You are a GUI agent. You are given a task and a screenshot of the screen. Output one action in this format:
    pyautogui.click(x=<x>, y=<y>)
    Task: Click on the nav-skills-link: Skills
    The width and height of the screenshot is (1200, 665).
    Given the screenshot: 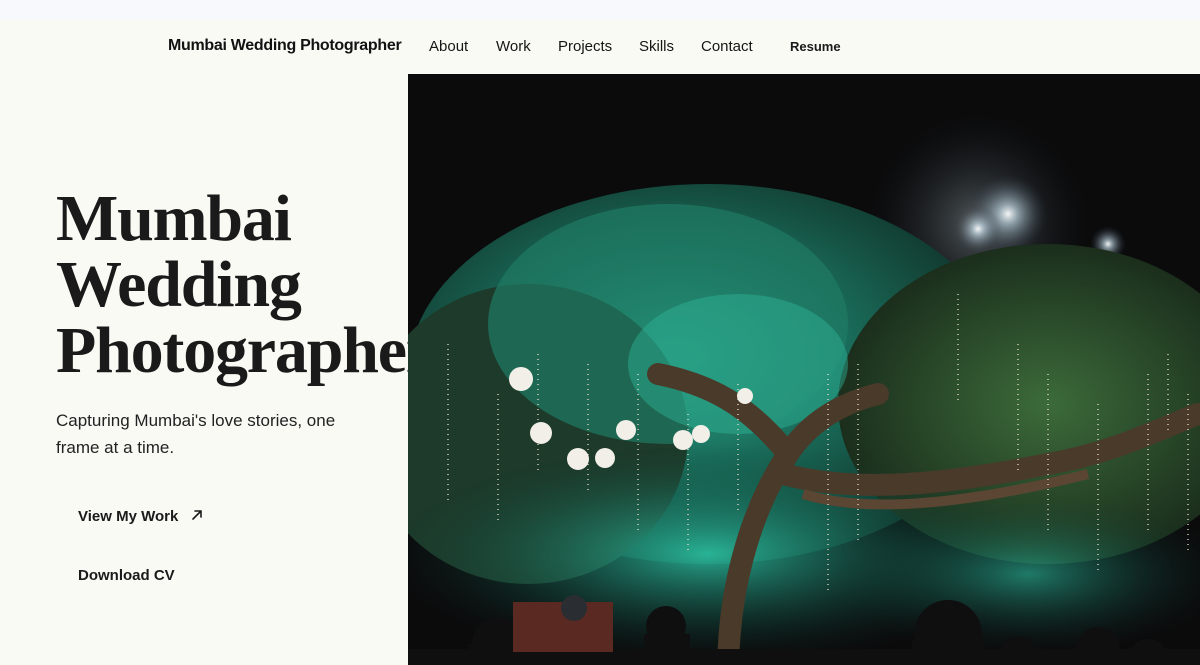 What is the action you would take?
    pyautogui.click(x=656, y=46)
    